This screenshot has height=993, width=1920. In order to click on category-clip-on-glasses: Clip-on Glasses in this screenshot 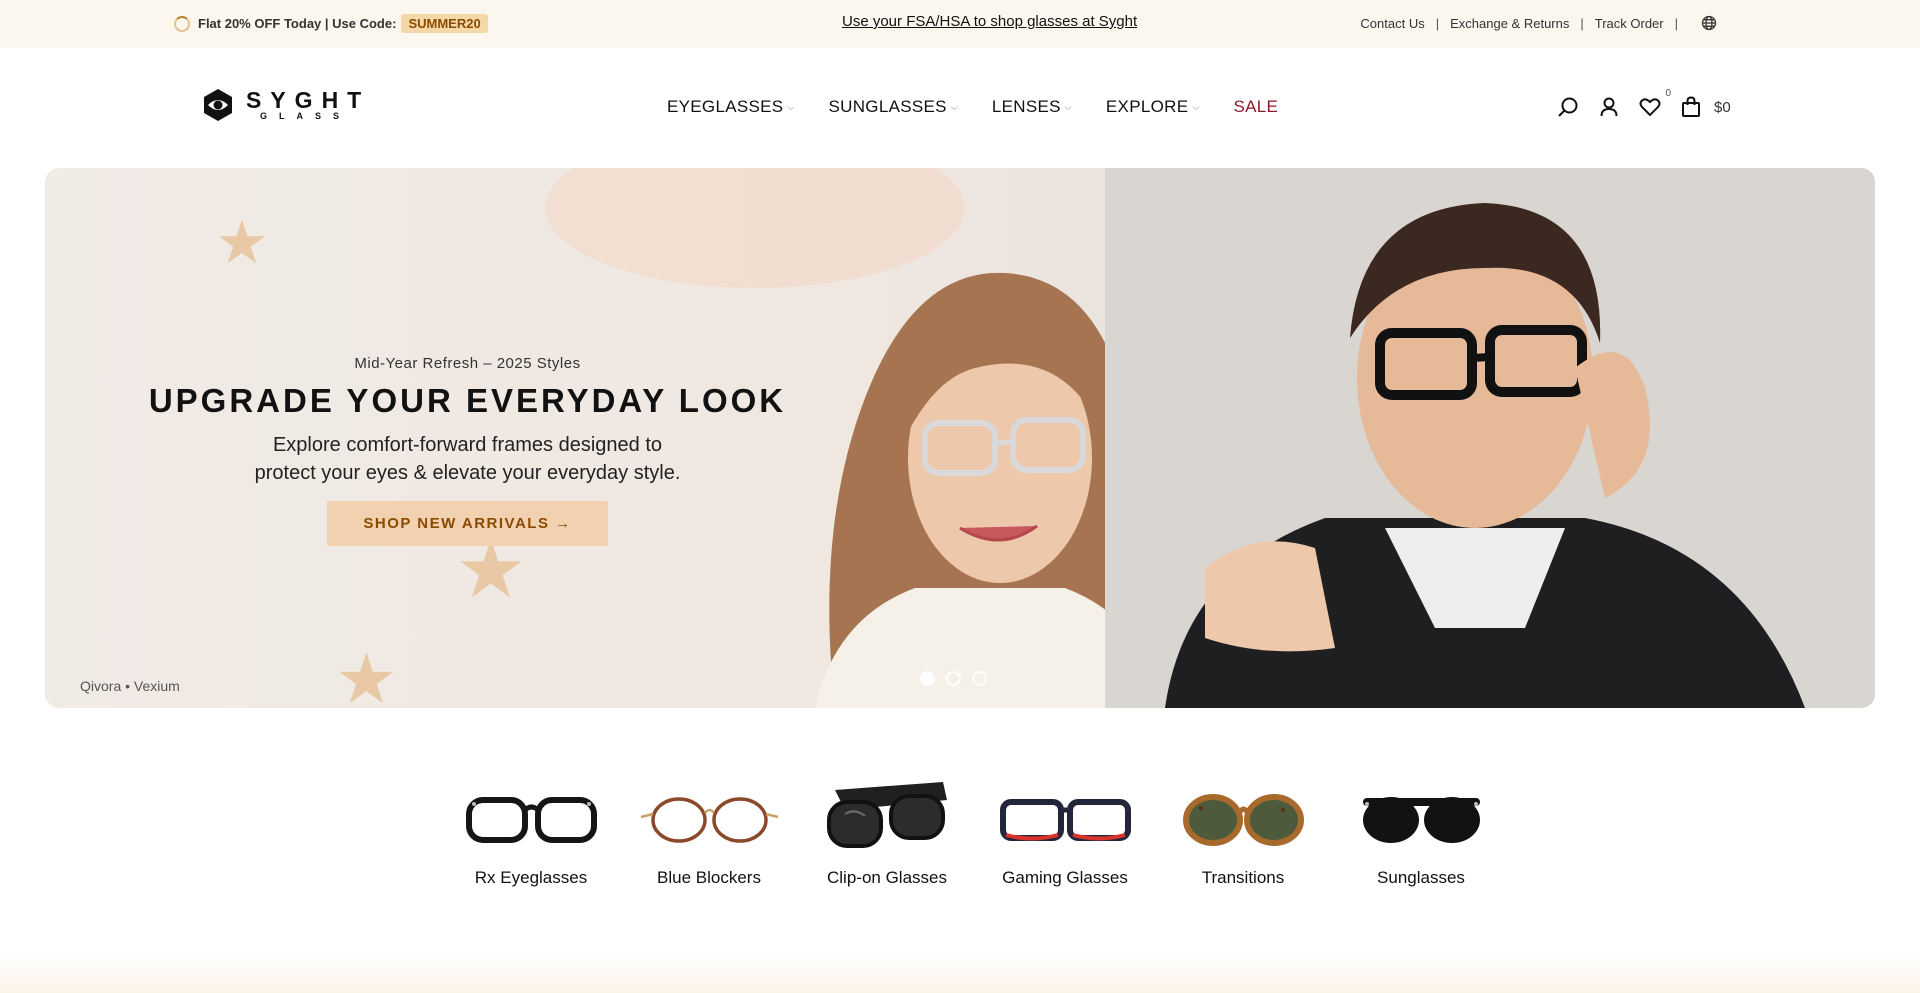, I will do `click(887, 834)`.